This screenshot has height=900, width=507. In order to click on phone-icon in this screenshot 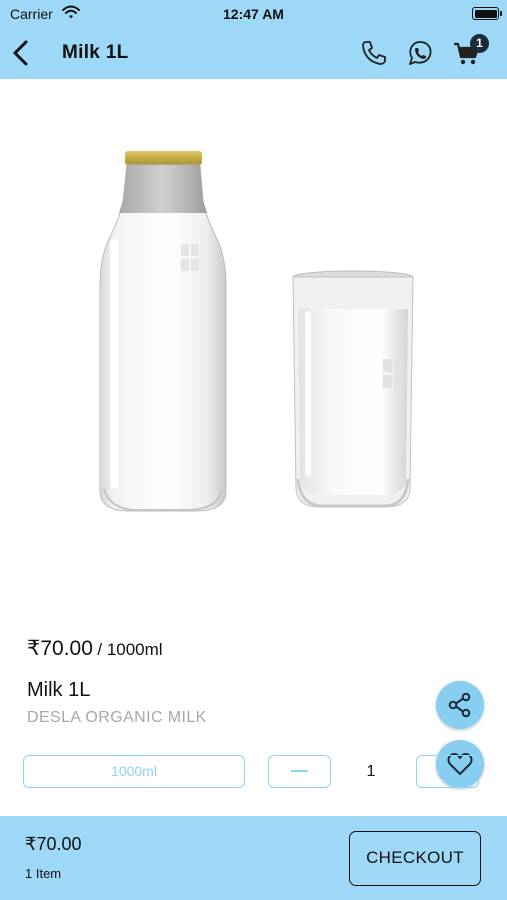, I will do `click(374, 53)`.